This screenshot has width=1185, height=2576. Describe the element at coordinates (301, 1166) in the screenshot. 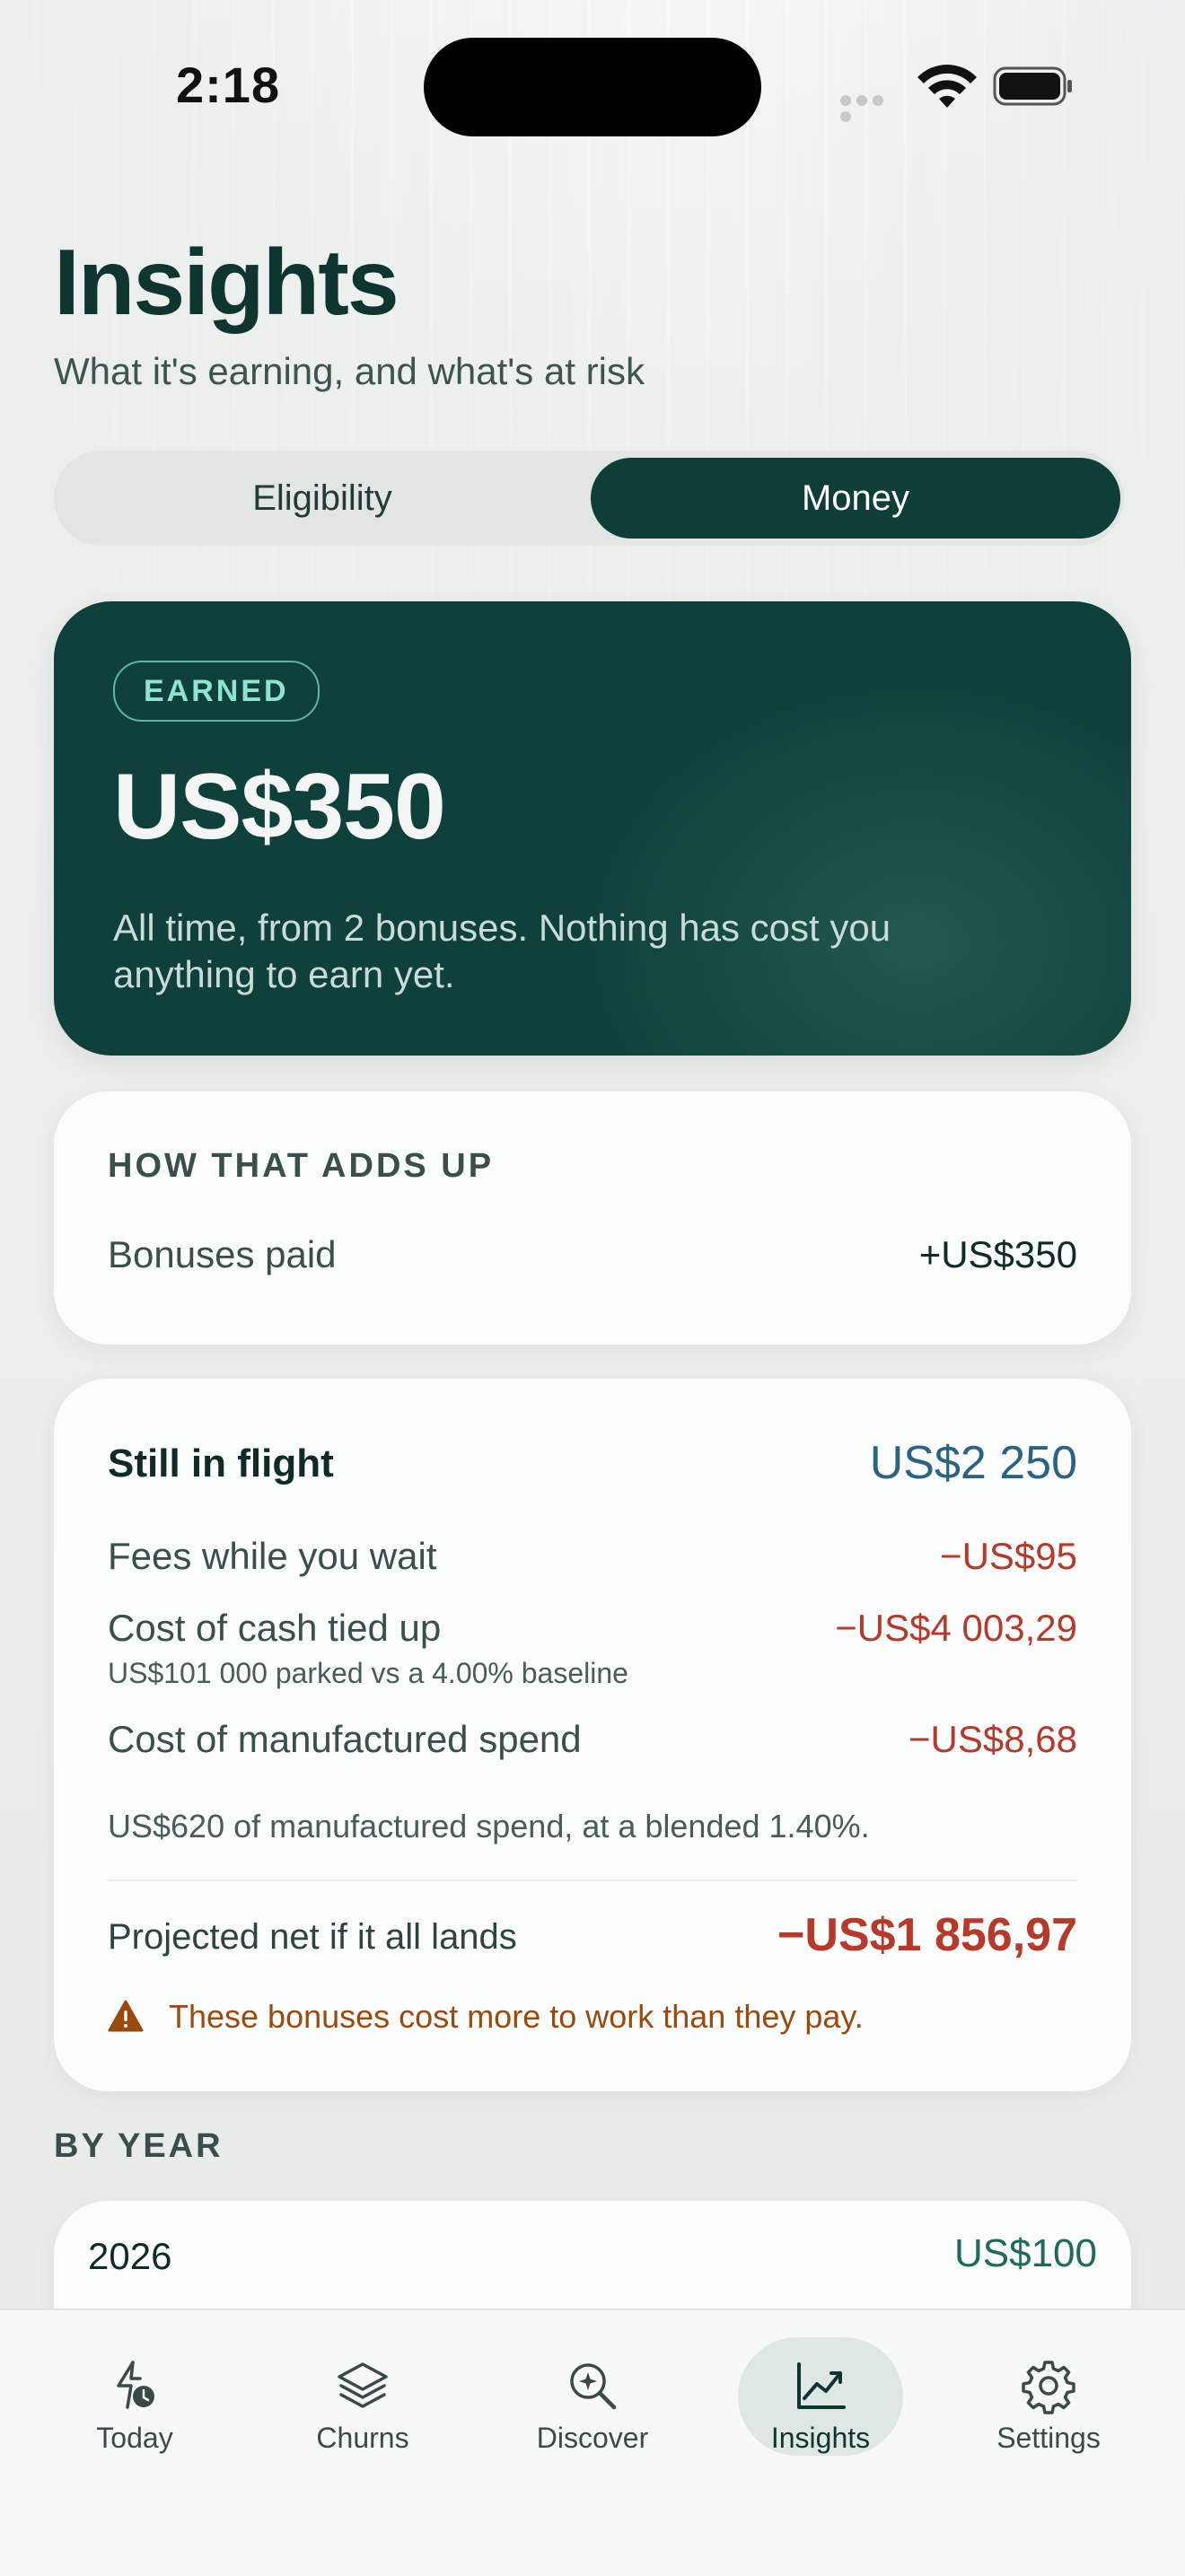

I see `adds-up-heading: HOW THAT ADDS UP` at that location.